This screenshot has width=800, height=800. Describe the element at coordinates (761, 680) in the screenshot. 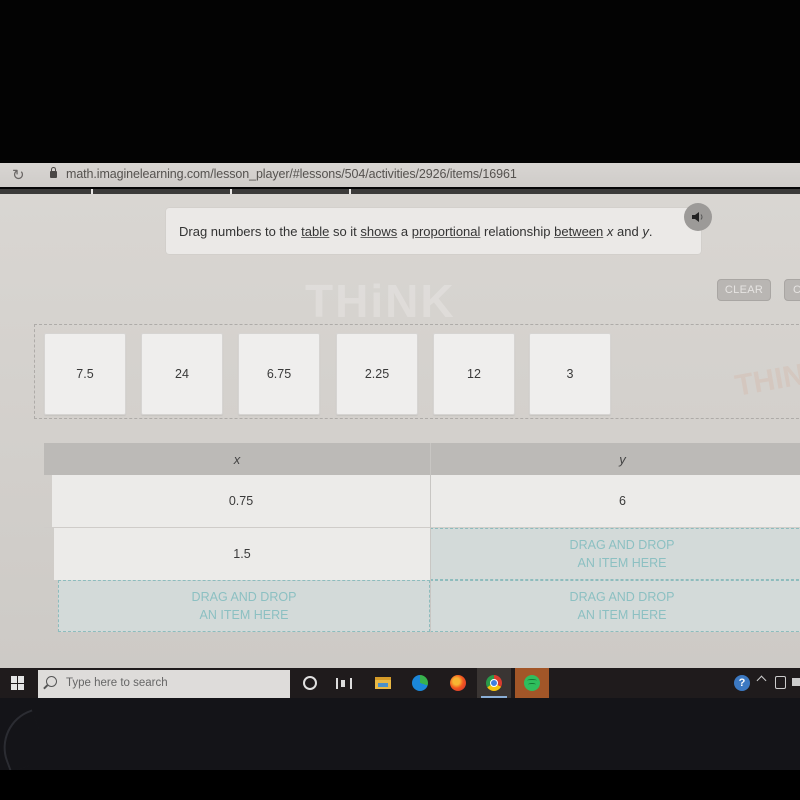

I see `chevron-up-icon` at that location.